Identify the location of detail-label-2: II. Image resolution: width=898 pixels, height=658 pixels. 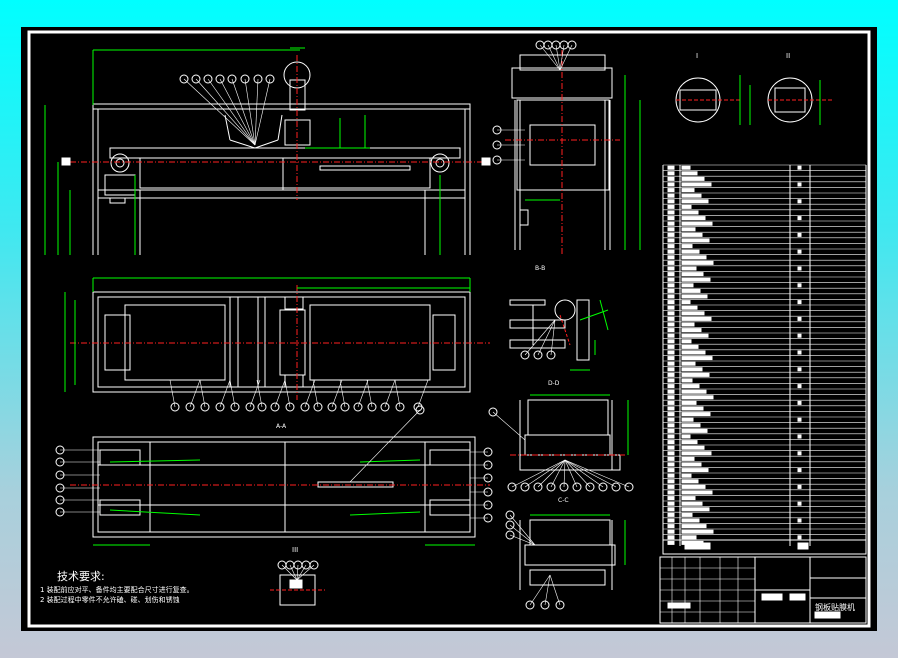
(788, 56).